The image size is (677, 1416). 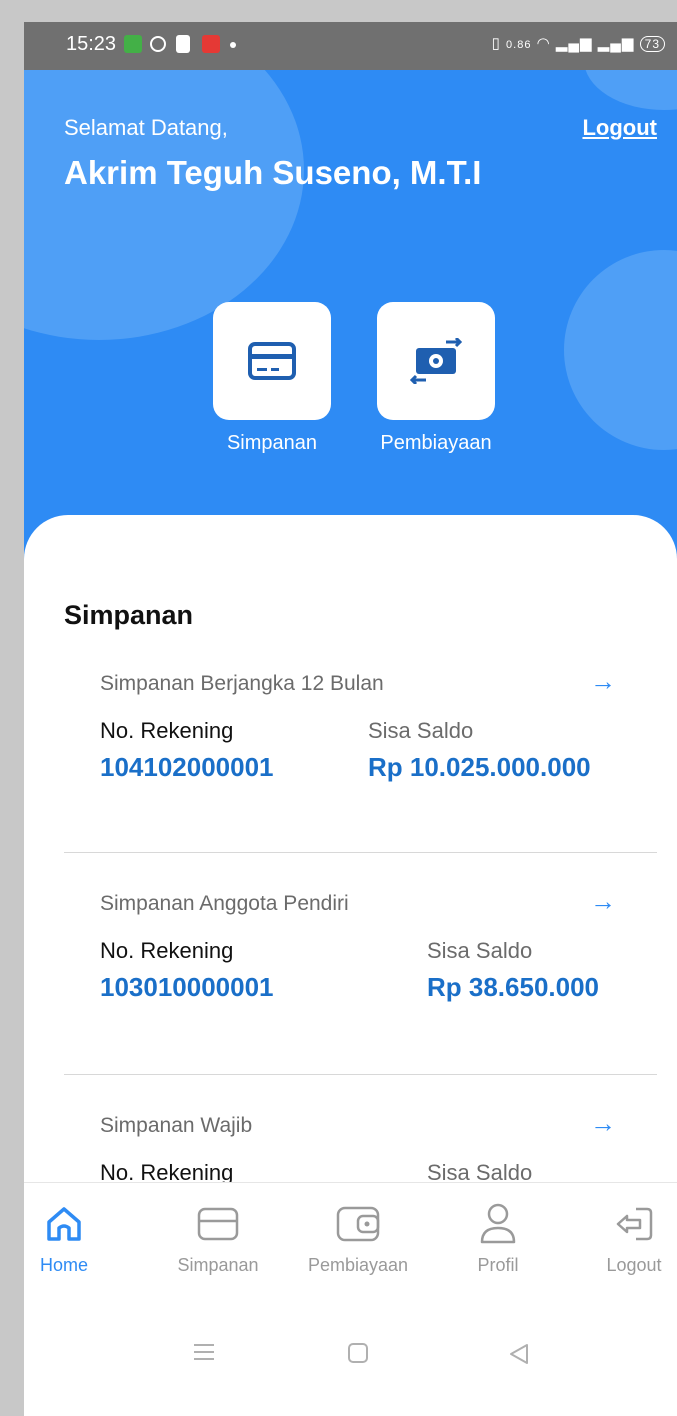 What do you see at coordinates (634, 1224) in the screenshot?
I see `logout-icon` at bounding box center [634, 1224].